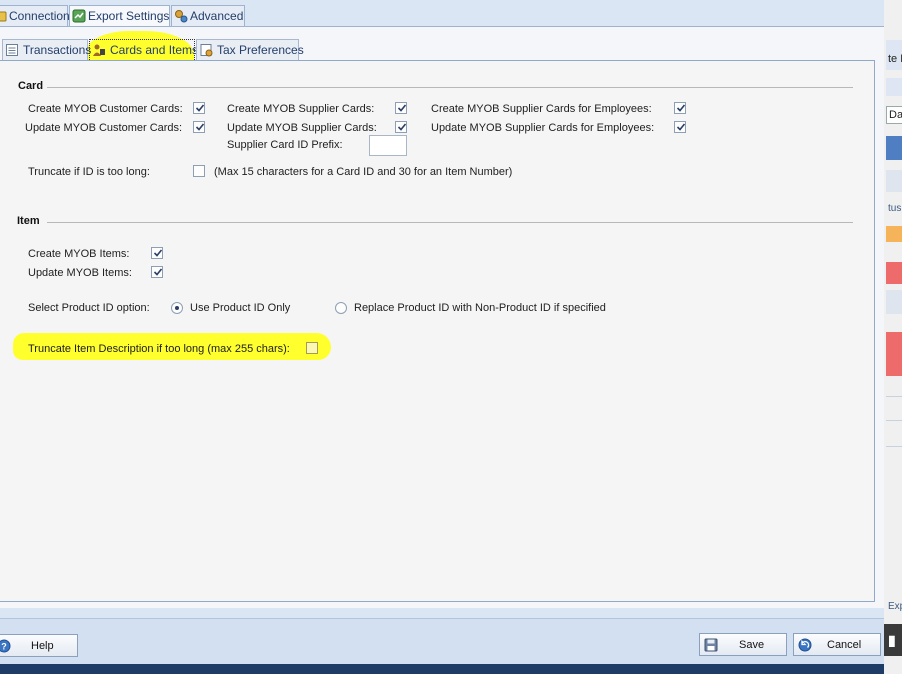  I want to click on update-supplier-cards-label: Update MYOB Supplier Cards:, so click(302, 128).